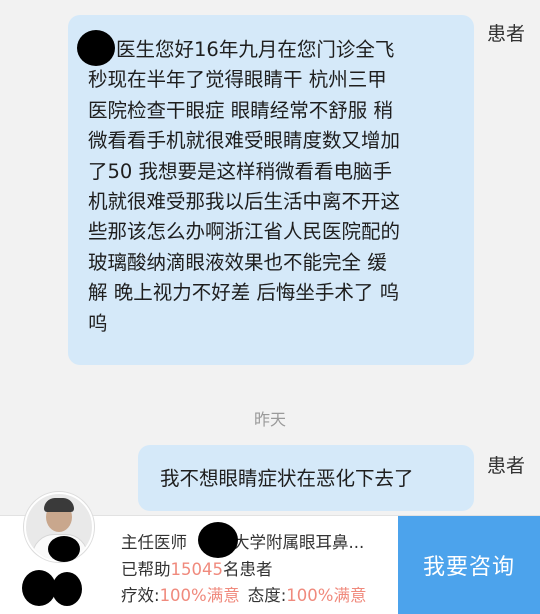 The width and height of the screenshot is (540, 614). I want to click on helped-count: 15045, so click(197, 569).